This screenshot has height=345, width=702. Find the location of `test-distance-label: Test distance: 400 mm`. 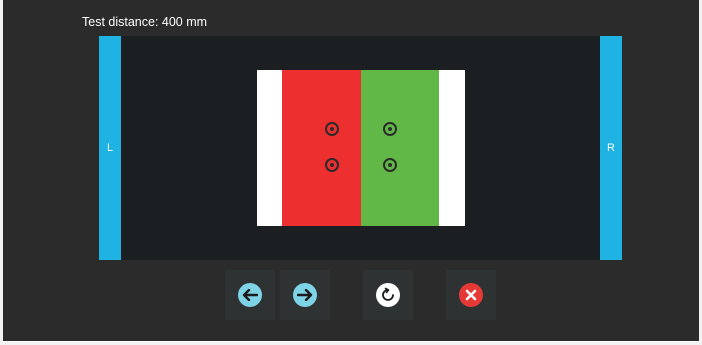

test-distance-label: Test distance: 400 mm is located at coordinates (145, 22).